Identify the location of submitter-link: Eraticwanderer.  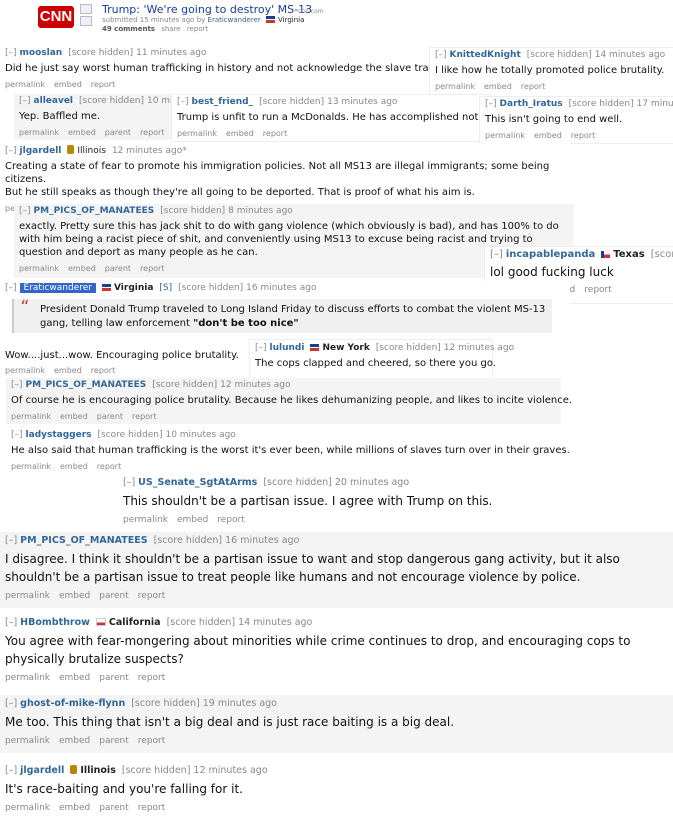
(234, 20).